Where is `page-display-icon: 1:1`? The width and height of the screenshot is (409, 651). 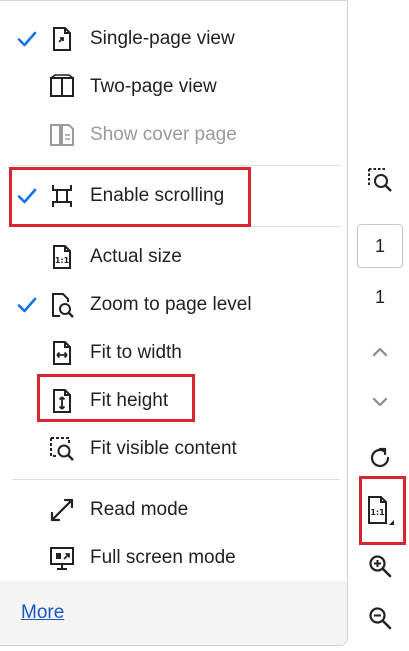
page-display-icon: 1:1 is located at coordinates (381, 510).